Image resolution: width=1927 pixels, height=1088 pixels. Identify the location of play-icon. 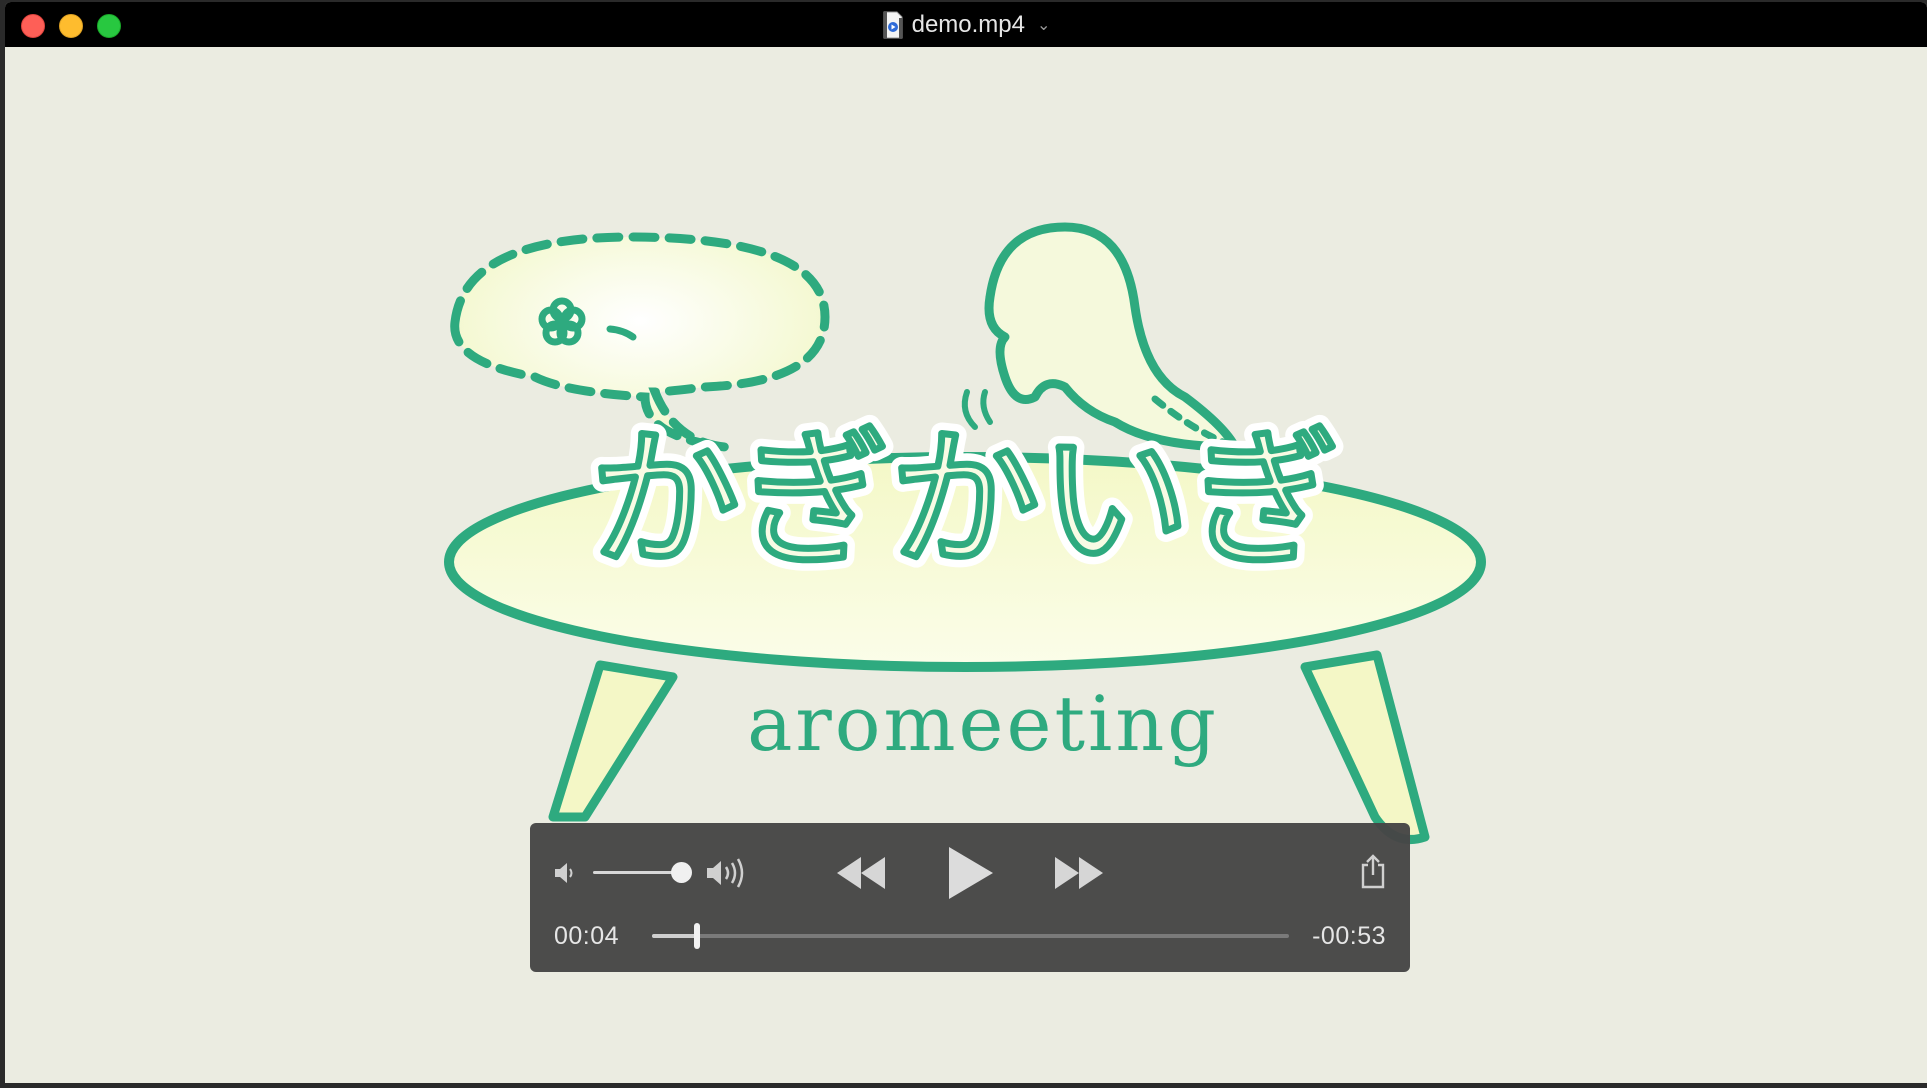
(971, 873).